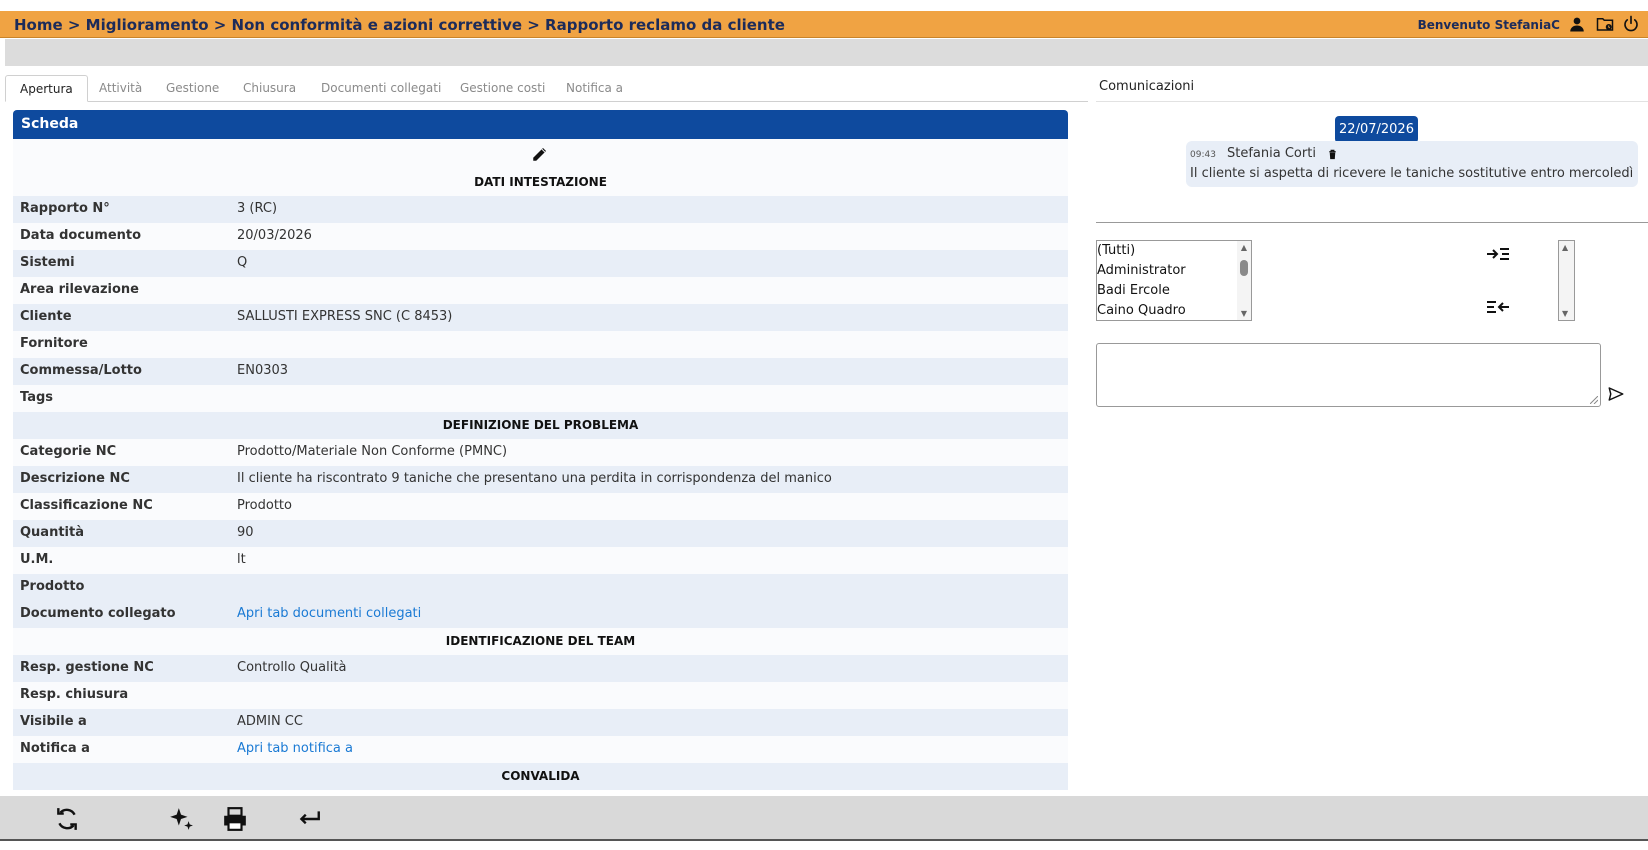 Image resolution: width=1648 pixels, height=850 pixels. Describe the element at coordinates (87, 667) in the screenshot. I see `field-label: Resp. gestione NC` at that location.